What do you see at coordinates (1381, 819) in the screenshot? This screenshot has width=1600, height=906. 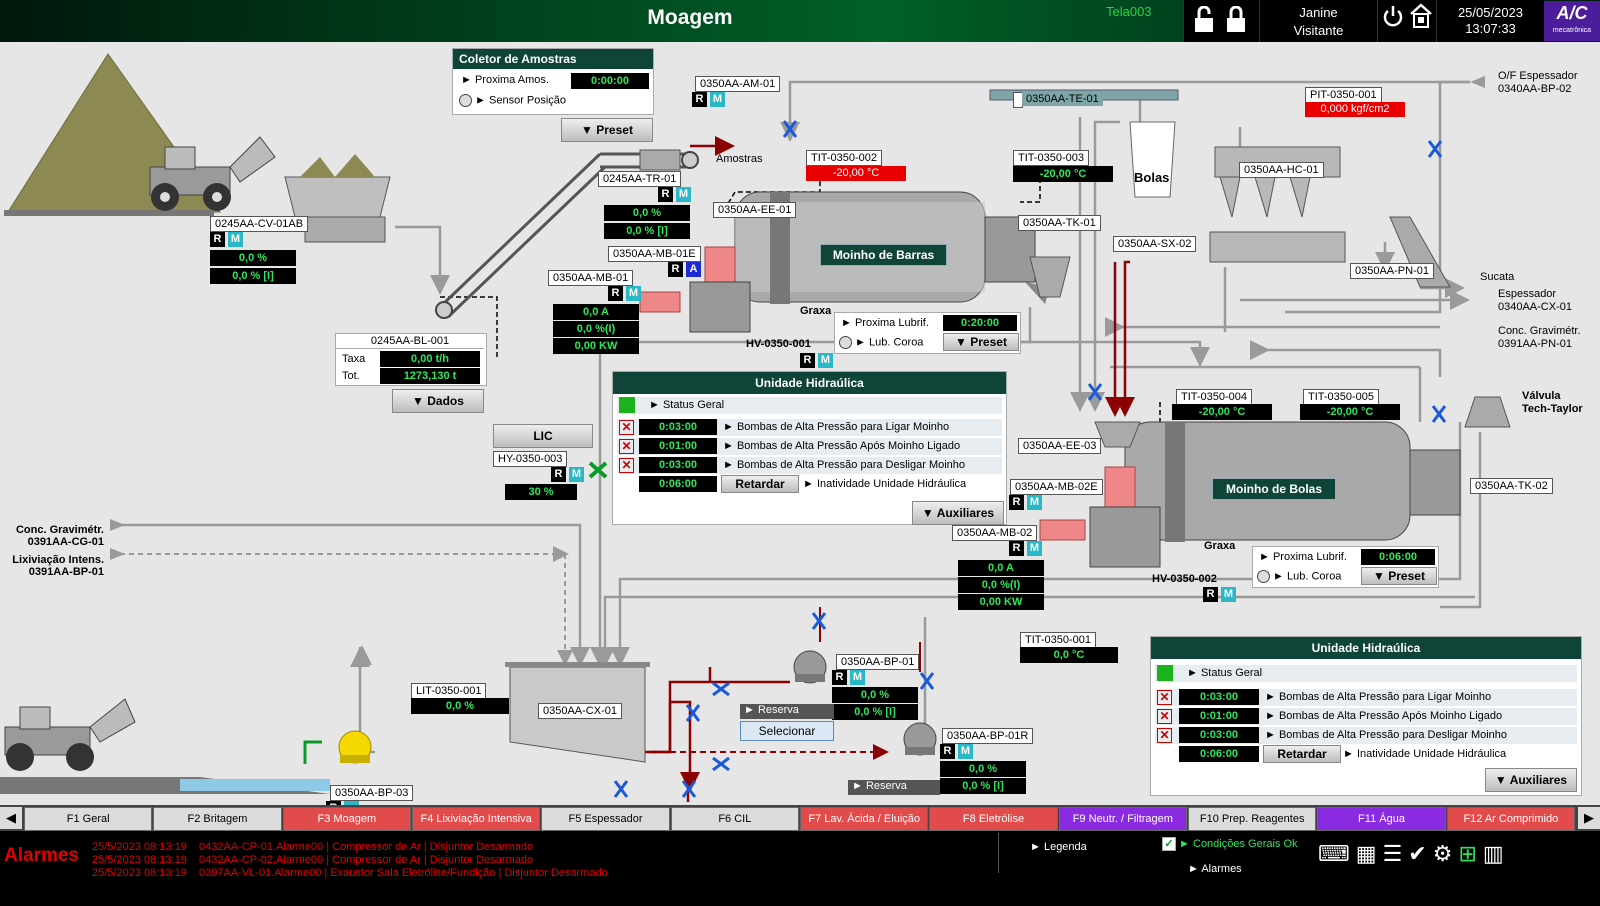 I see `nav-tab: F11 Água` at bounding box center [1381, 819].